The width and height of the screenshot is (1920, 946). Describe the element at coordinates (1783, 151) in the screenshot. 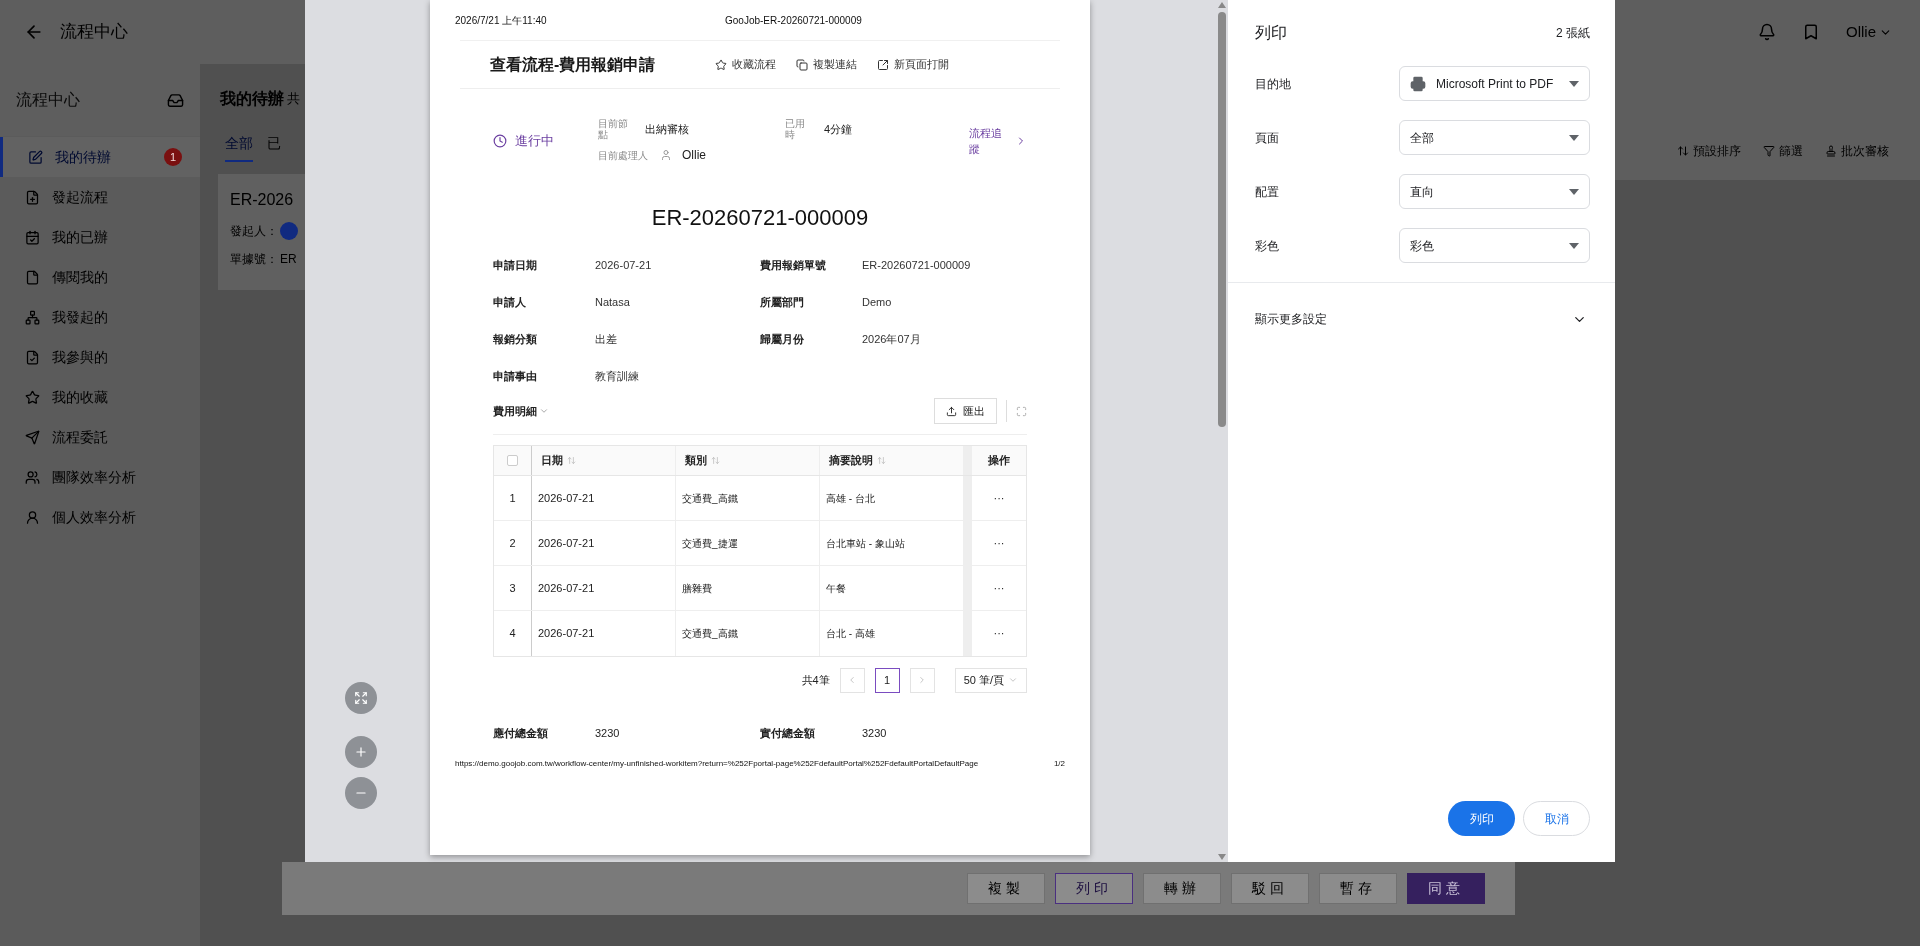

I see `toolbar-button: 篩選` at that location.